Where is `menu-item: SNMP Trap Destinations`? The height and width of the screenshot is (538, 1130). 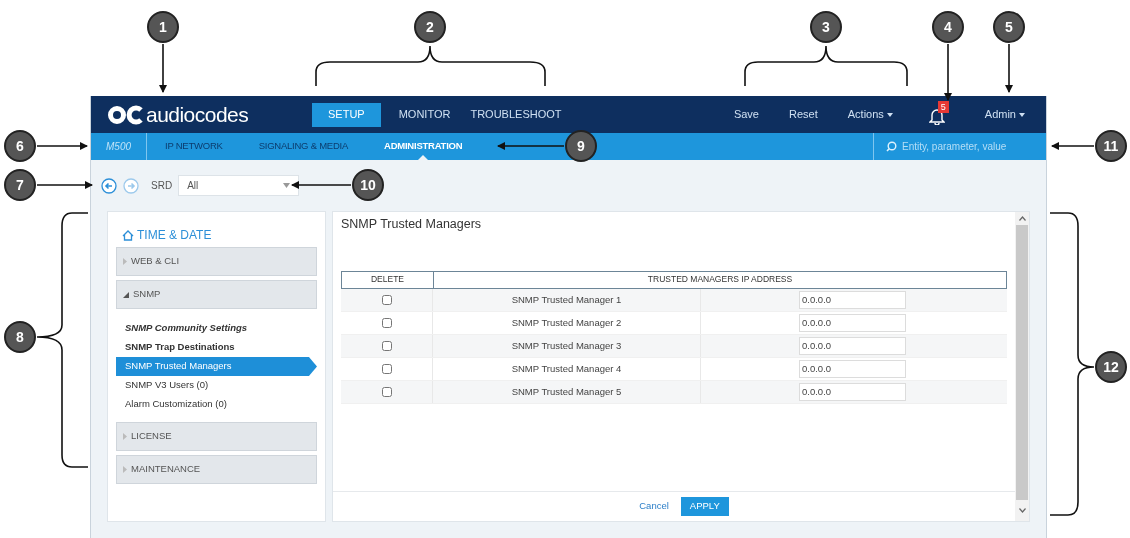
menu-item: SNMP Trap Destinations is located at coordinates (216, 347).